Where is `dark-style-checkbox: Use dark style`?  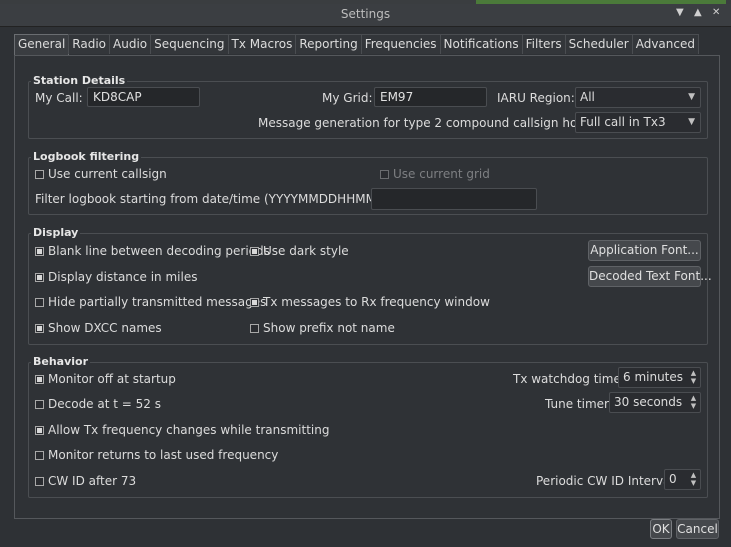 dark-style-checkbox: Use dark style is located at coordinates (299, 251).